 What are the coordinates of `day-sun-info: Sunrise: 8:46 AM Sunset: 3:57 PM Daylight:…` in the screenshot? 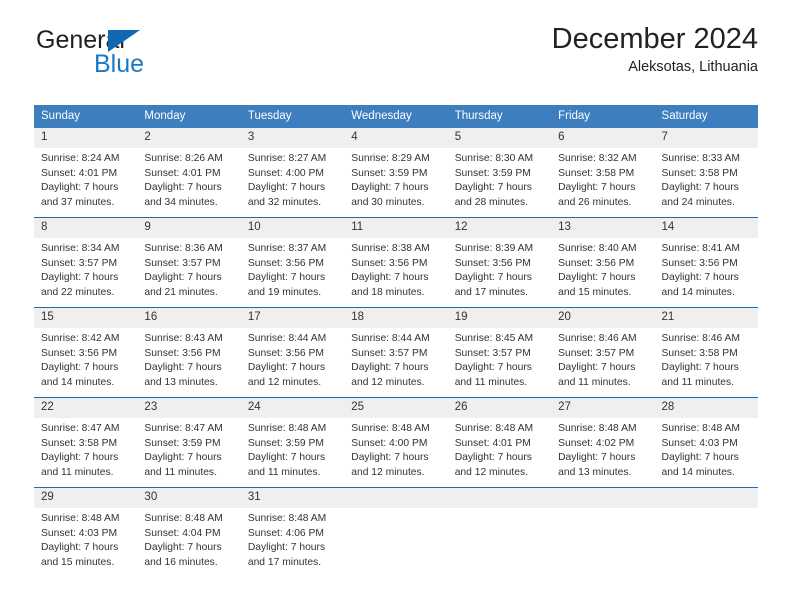 It's located at (602, 362).